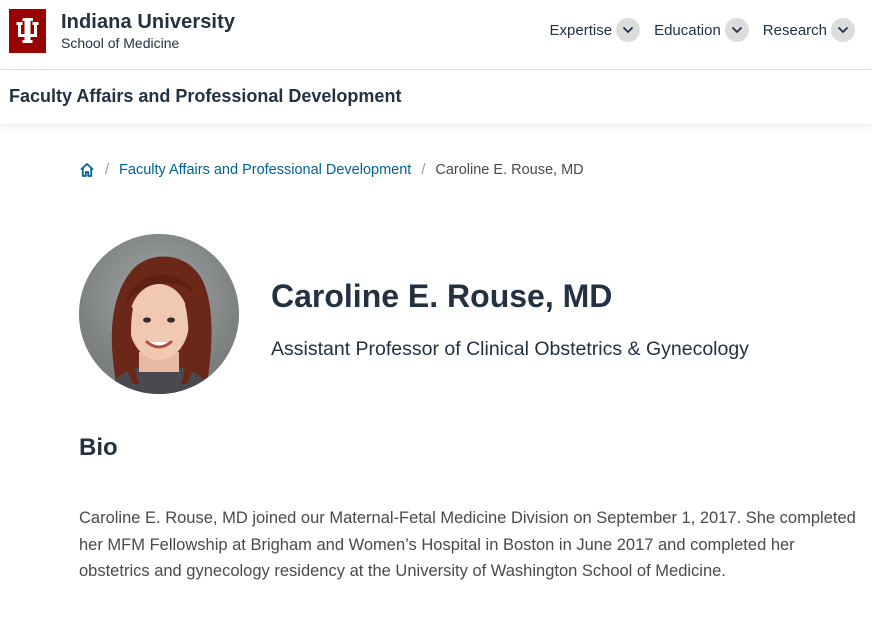  I want to click on profile-name: Caroline E. Rouse, MD, so click(442, 296).